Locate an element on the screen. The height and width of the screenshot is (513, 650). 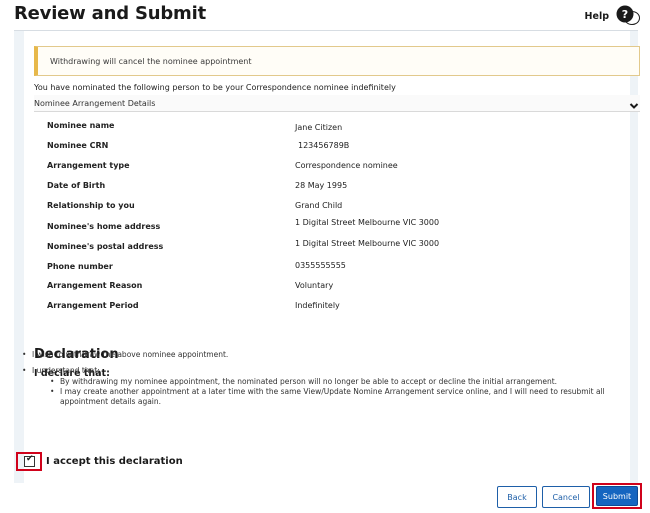
detail-label: Phone number is located at coordinates (80, 266).